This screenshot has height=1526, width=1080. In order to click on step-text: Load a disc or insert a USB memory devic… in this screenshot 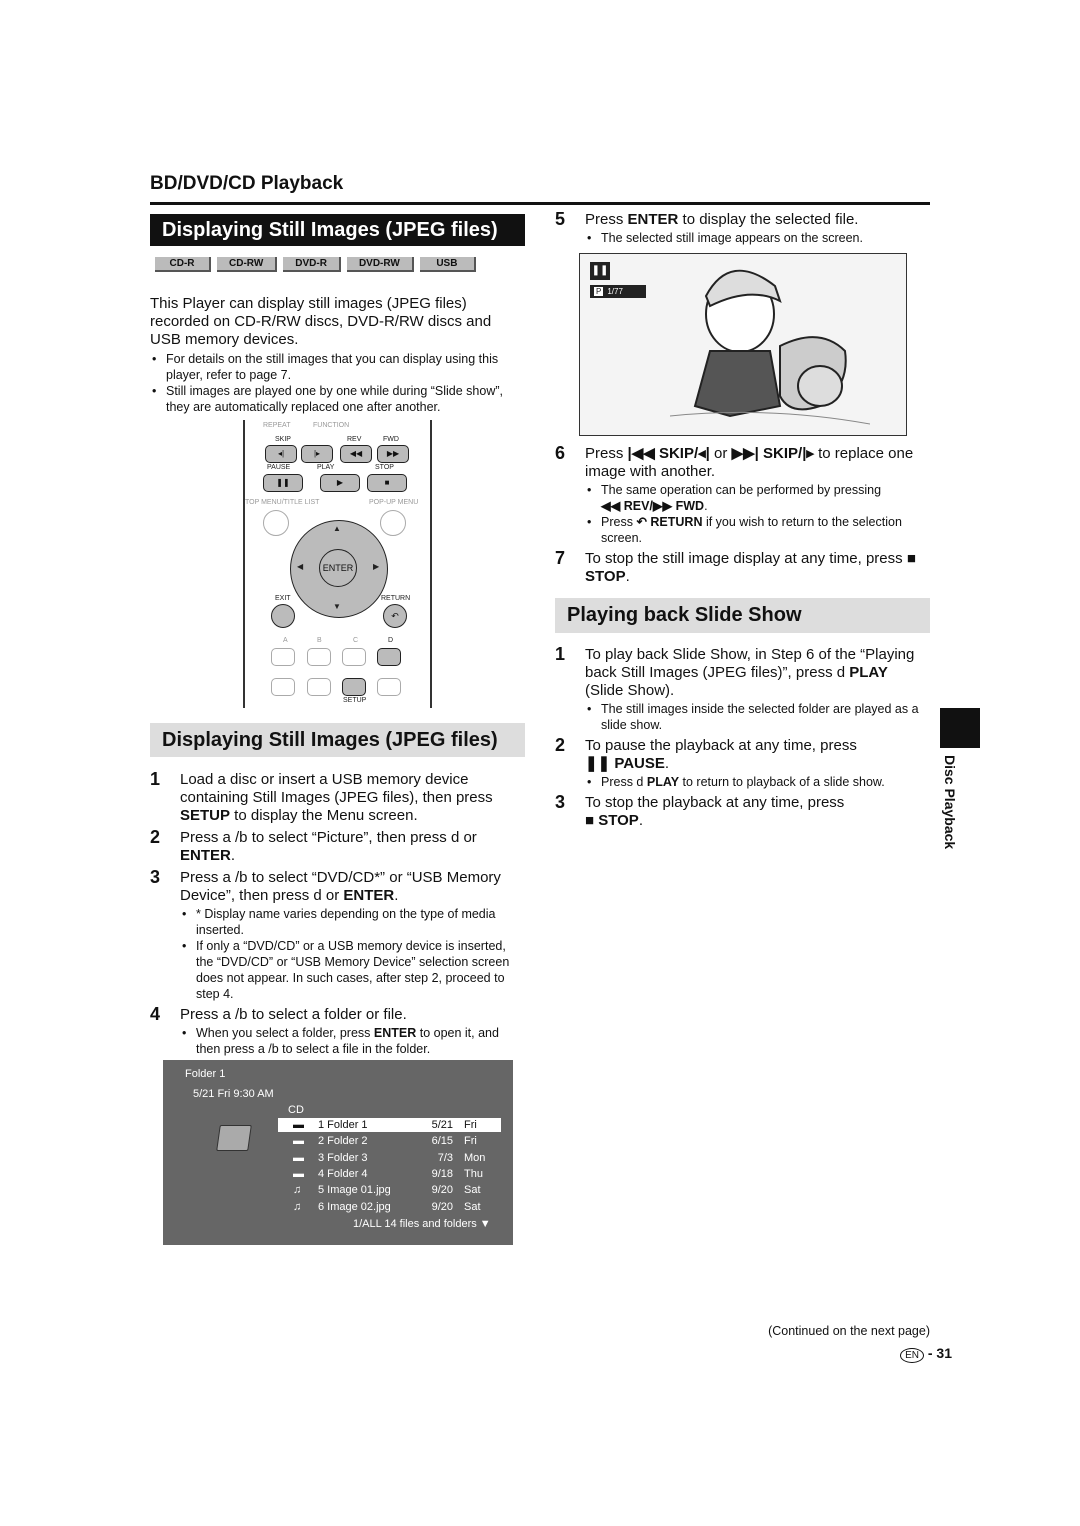, I will do `click(336, 788)`.